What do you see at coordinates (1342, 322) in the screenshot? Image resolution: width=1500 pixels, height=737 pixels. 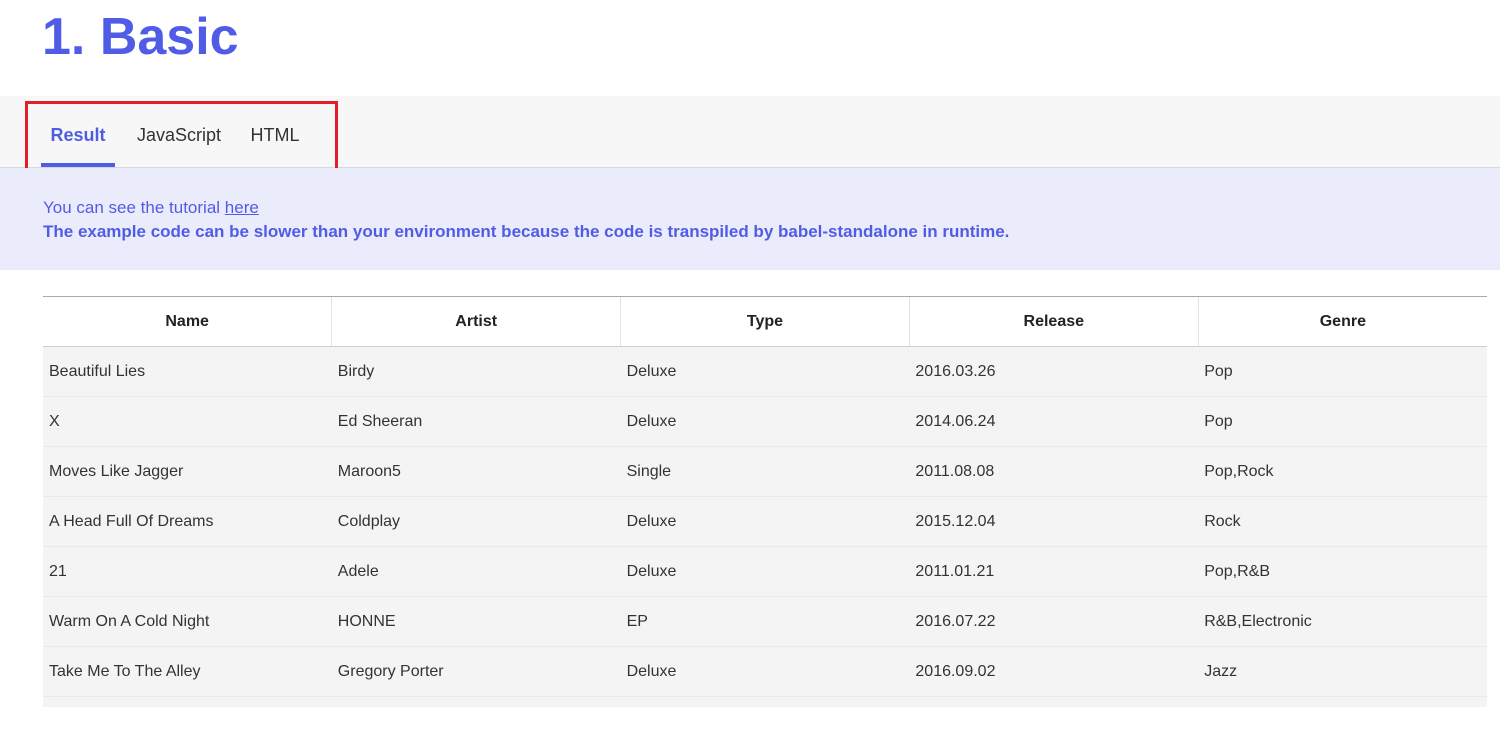 I see `column-header-genre: Genre` at bounding box center [1342, 322].